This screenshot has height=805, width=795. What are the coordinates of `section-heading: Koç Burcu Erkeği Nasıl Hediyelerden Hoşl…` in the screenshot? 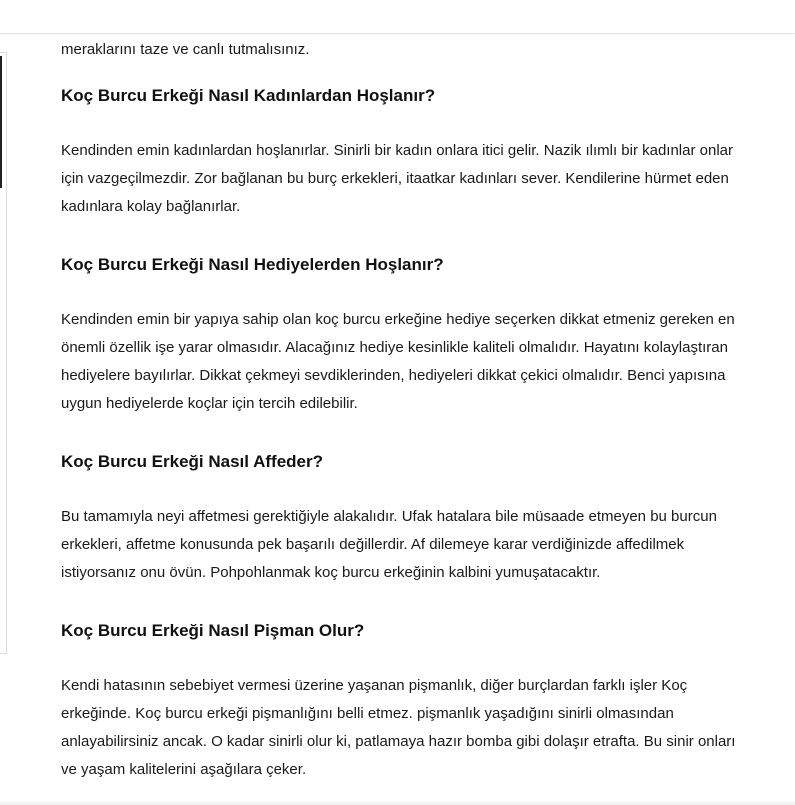 It's located at (252, 264).